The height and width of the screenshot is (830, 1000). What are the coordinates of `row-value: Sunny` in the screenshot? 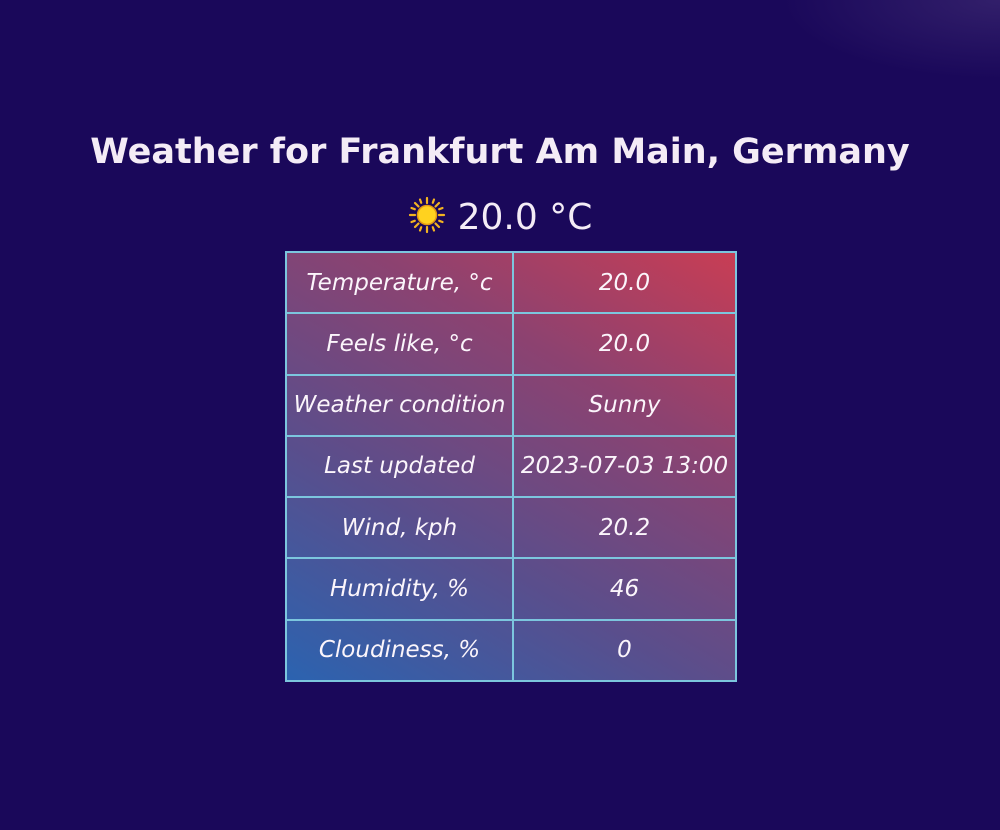 It's located at (624, 405).